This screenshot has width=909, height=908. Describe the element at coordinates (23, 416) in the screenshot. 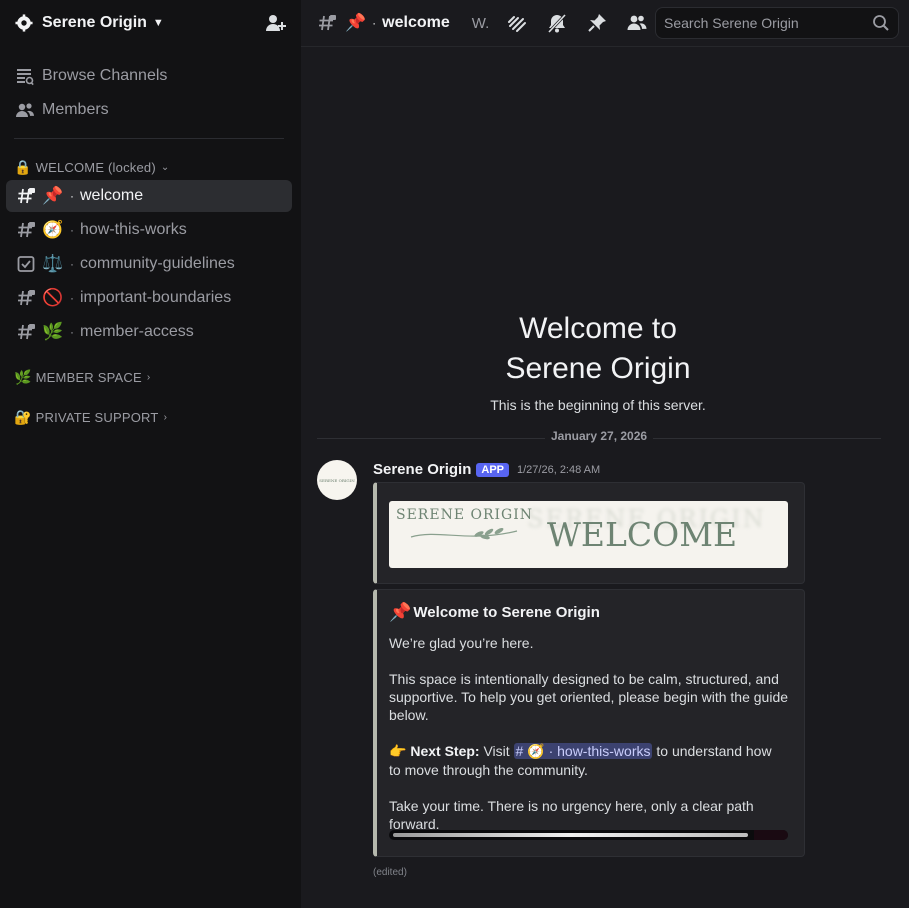

I see `lock-with-key-icon: 🔐` at that location.